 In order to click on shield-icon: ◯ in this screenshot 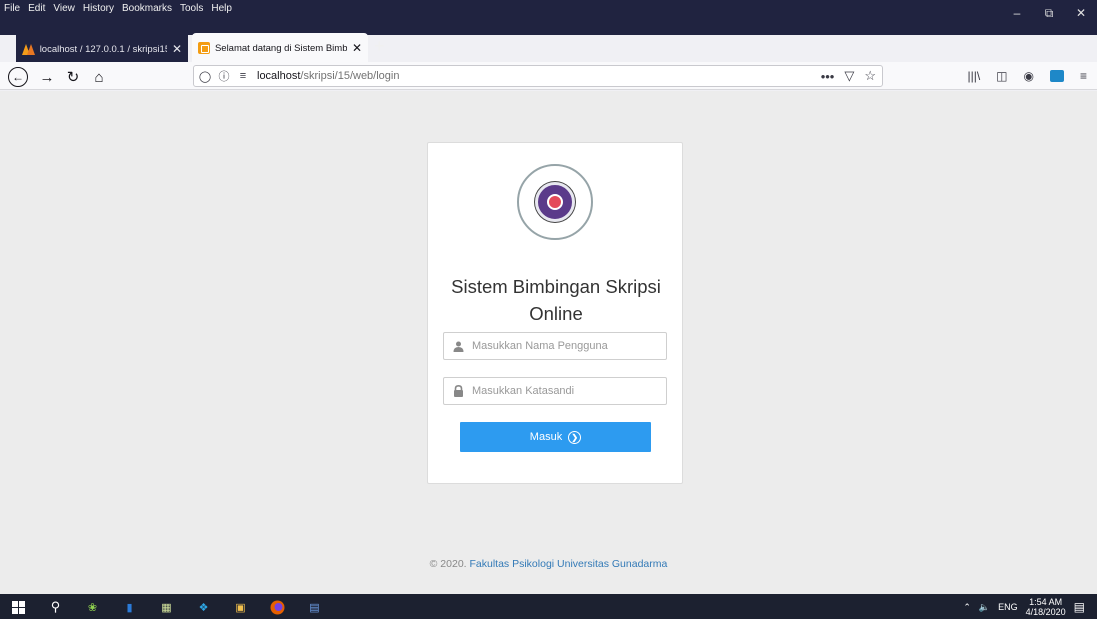, I will do `click(205, 76)`.